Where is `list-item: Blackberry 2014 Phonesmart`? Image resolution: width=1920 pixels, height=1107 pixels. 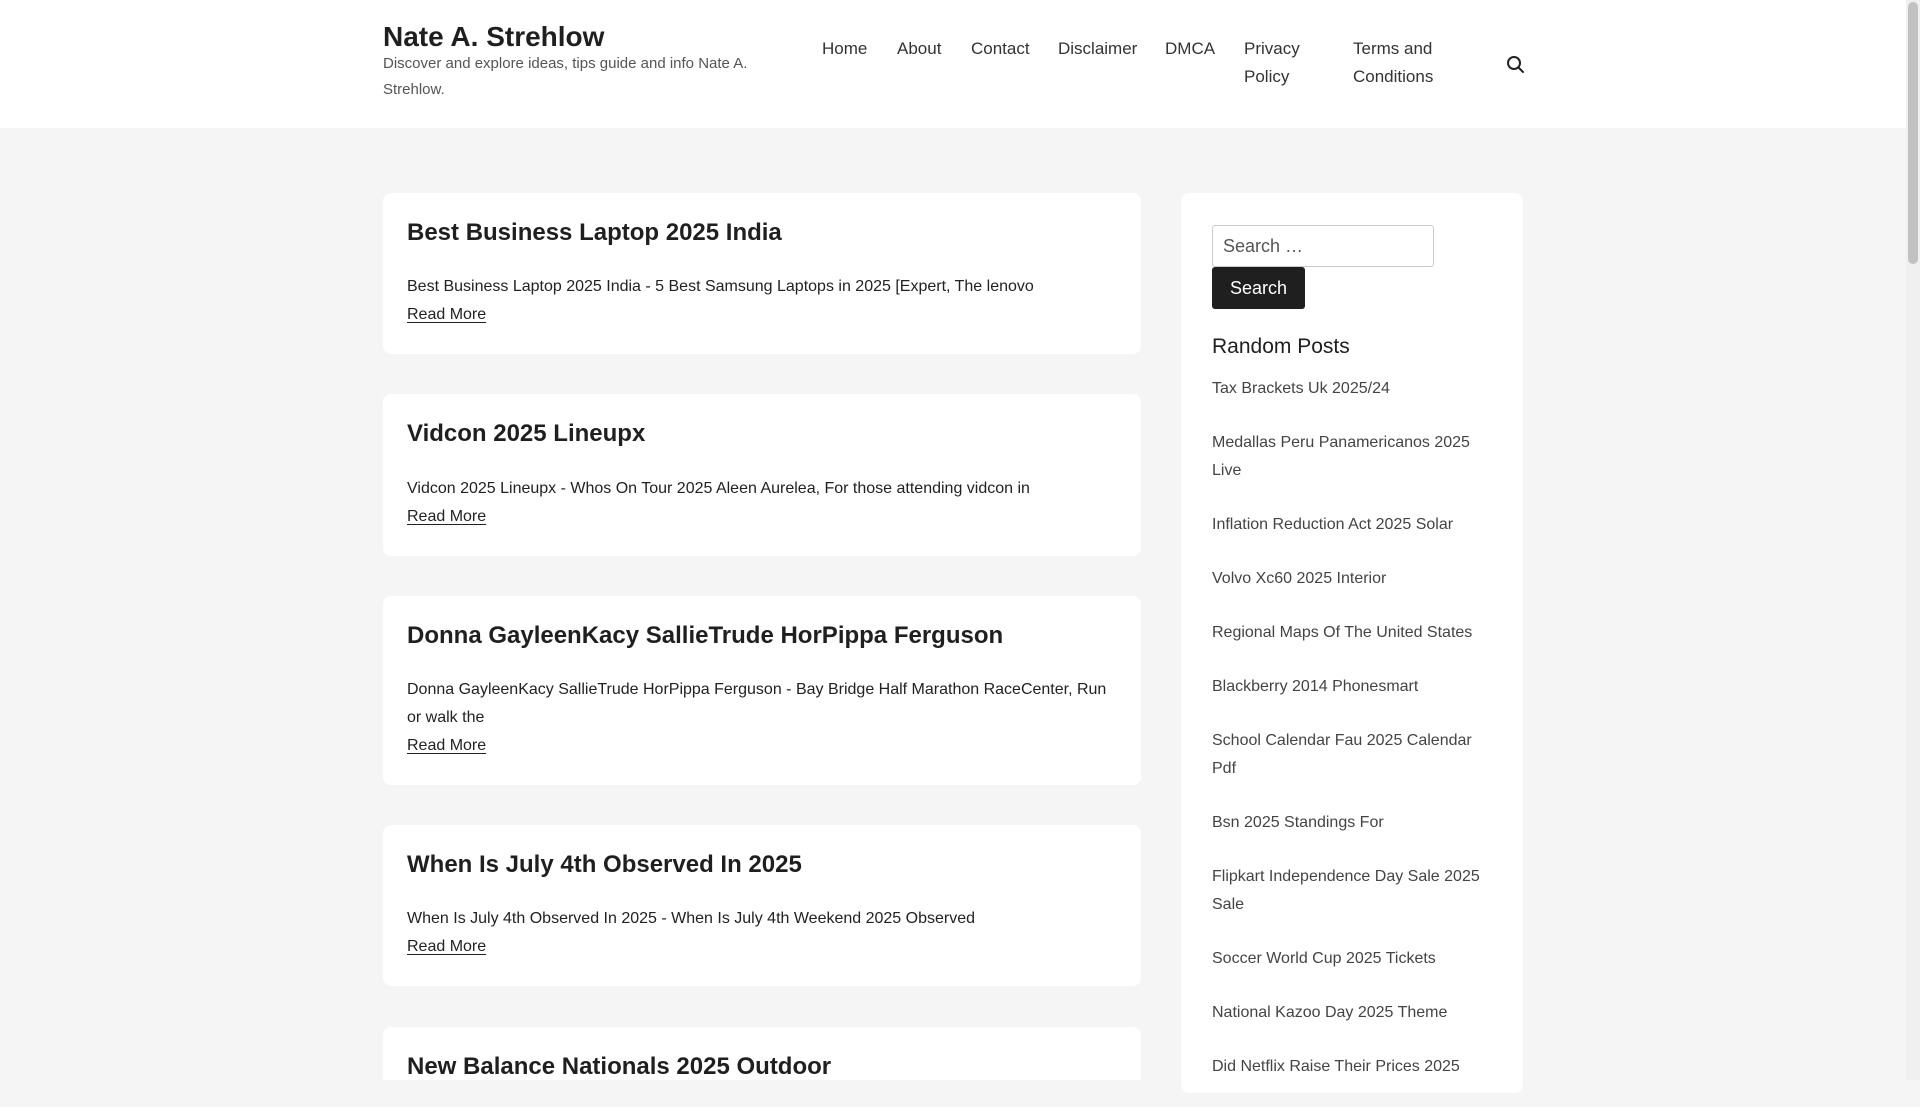 list-item: Blackberry 2014 Phonesmart is located at coordinates (1352, 687).